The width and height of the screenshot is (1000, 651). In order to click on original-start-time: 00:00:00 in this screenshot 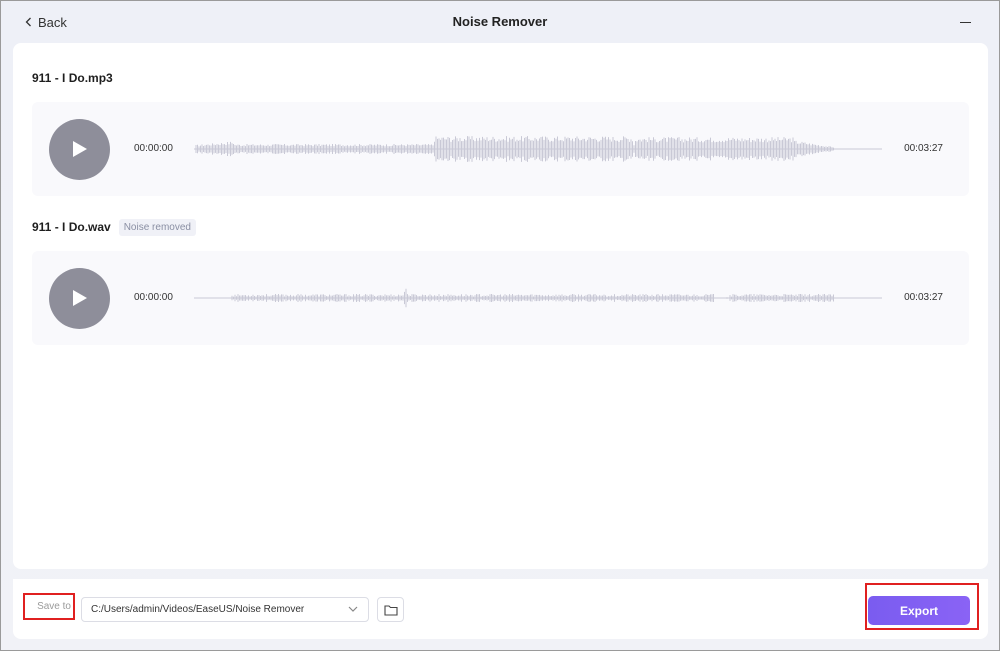, I will do `click(153, 148)`.